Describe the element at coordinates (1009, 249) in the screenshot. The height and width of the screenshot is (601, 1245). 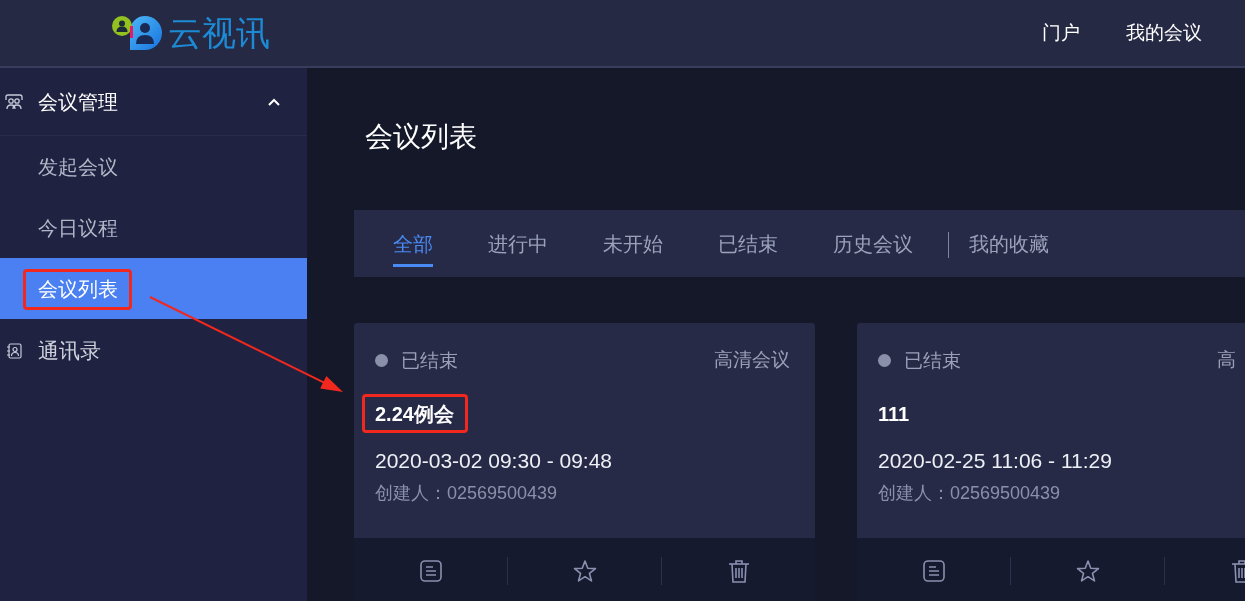
I see `tab: 我的收藏` at that location.